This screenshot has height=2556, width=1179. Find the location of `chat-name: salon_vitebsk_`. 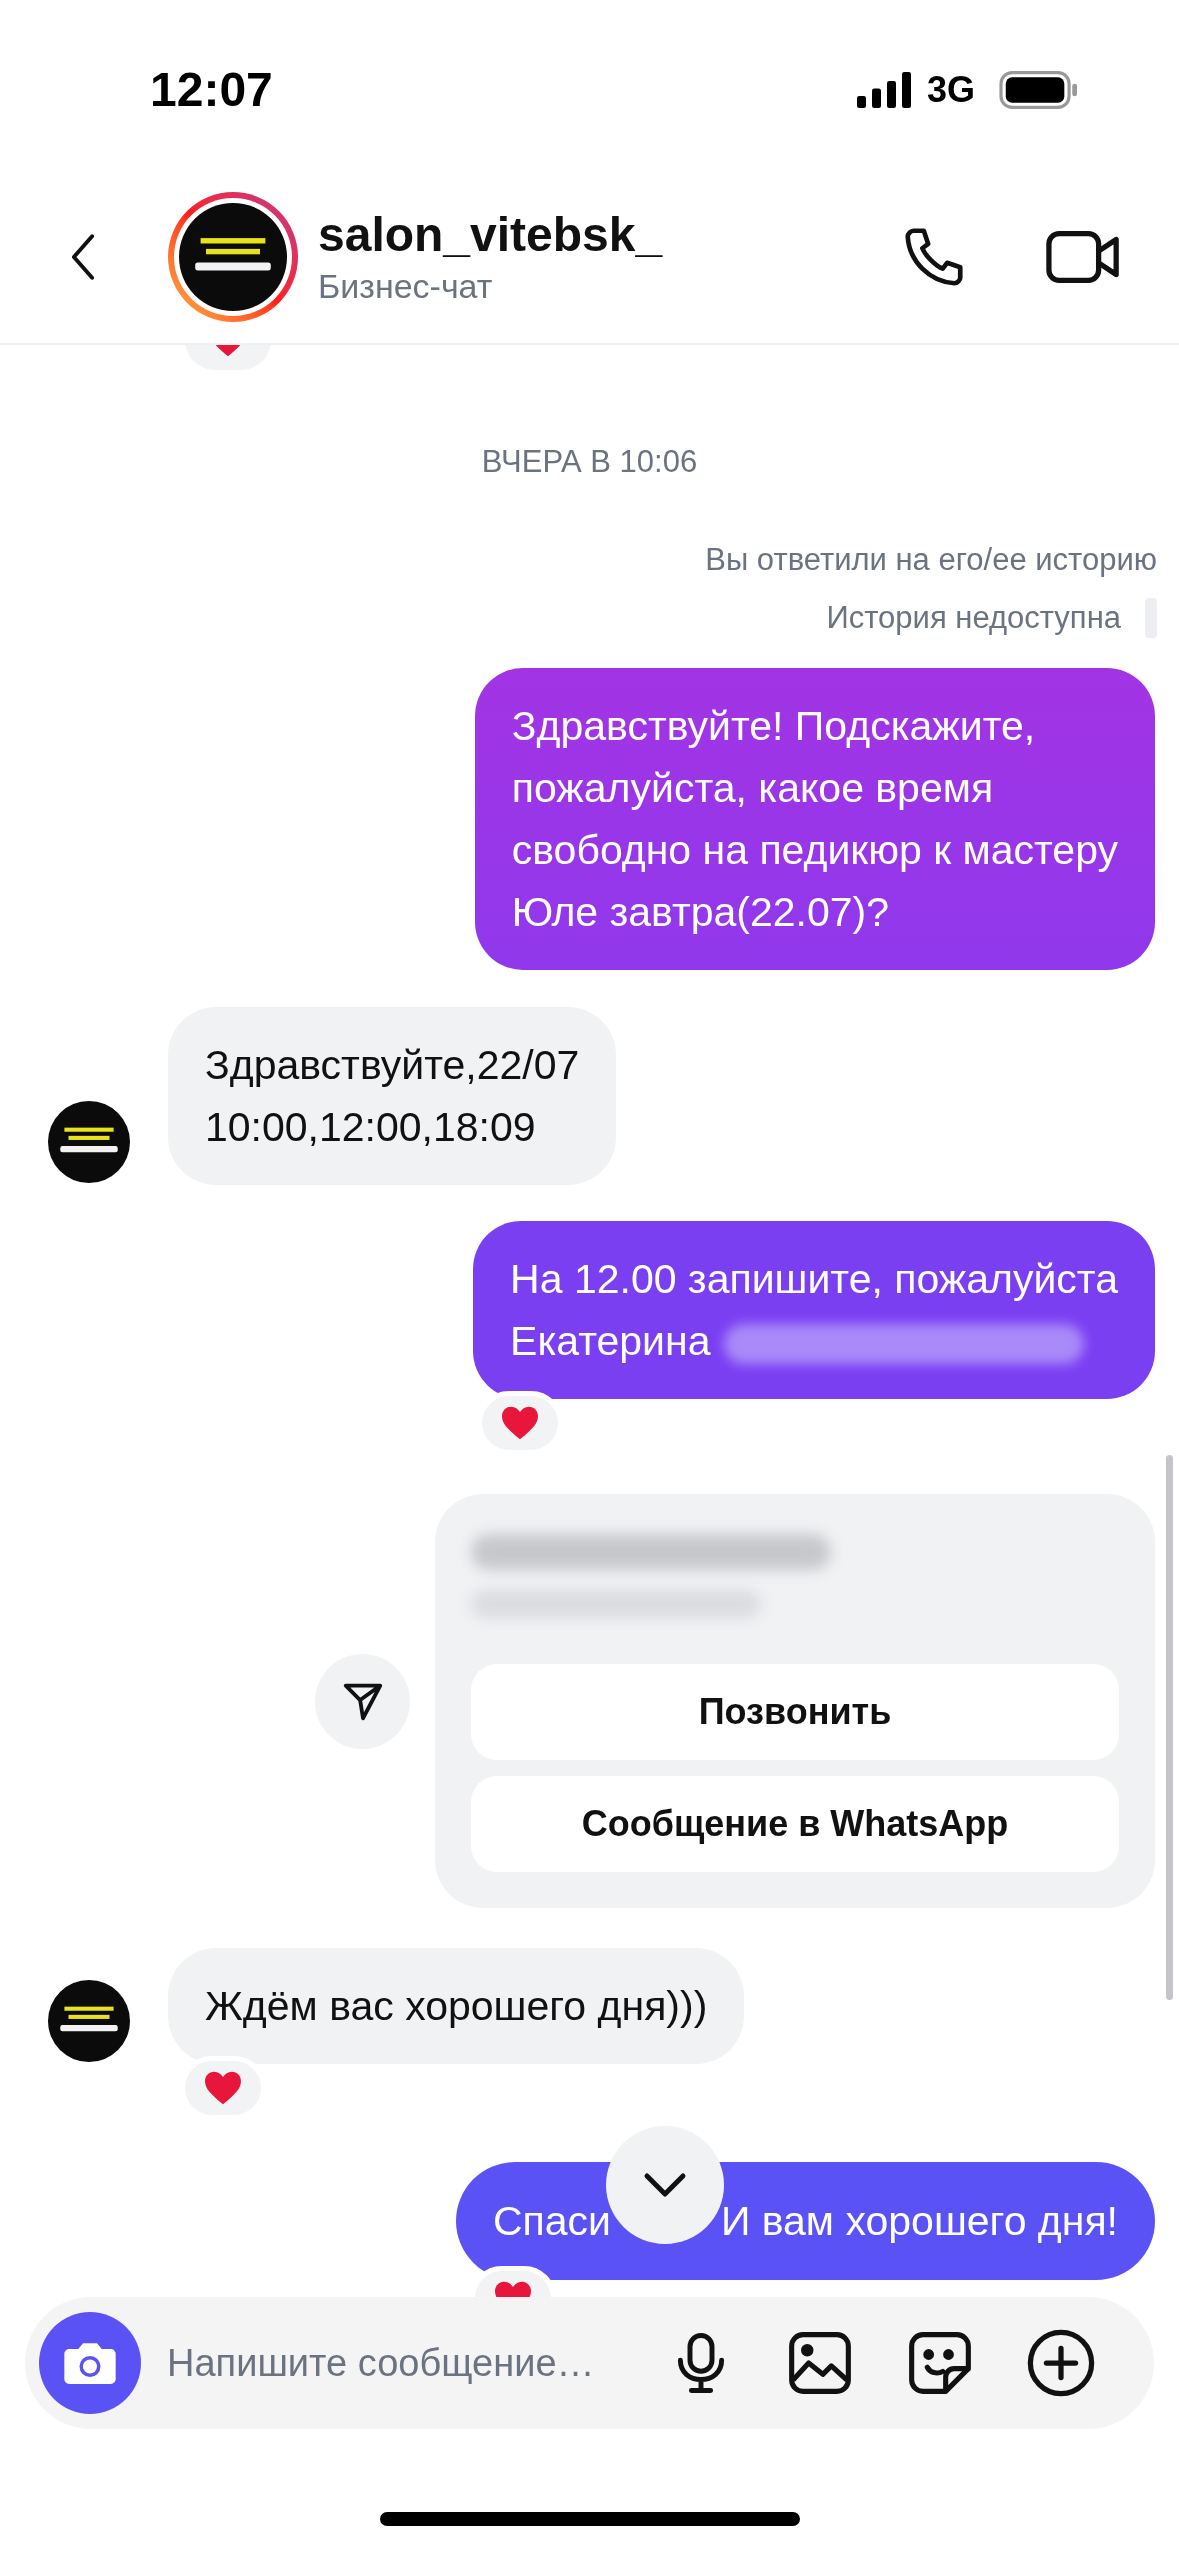

chat-name: salon_vitebsk_ is located at coordinates (491, 234).